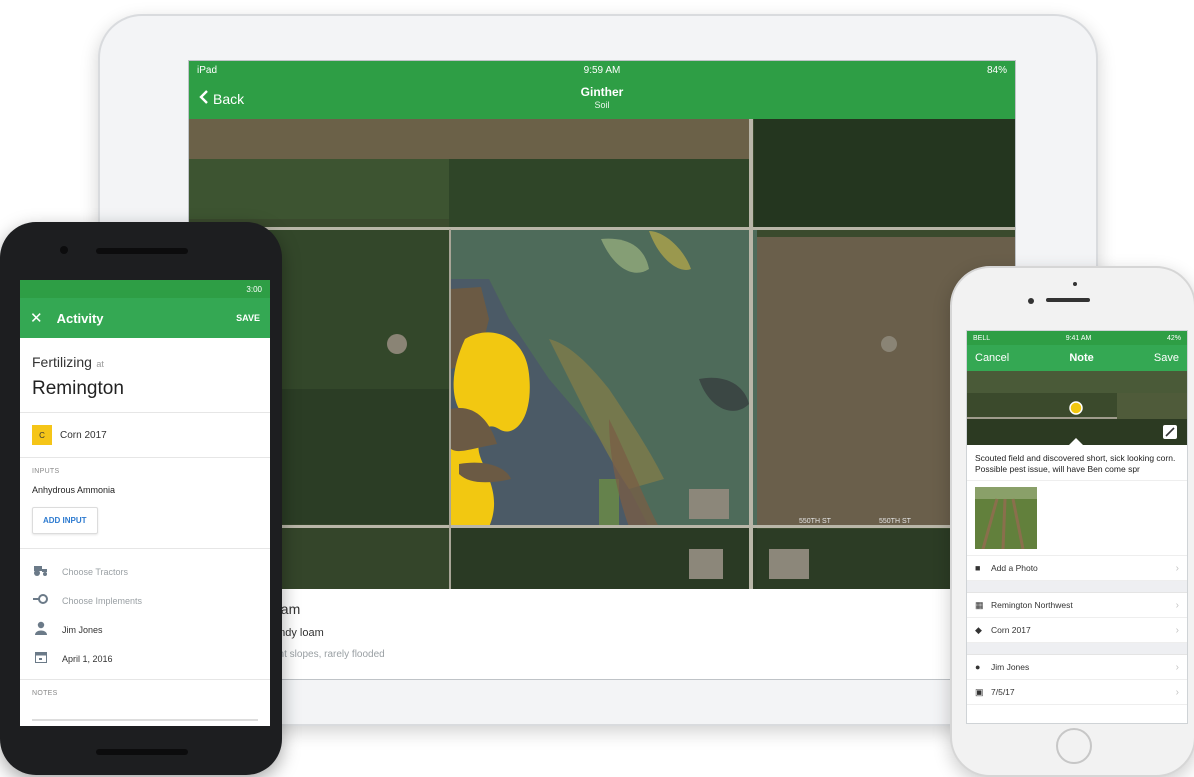  Describe the element at coordinates (145, 289) in the screenshot. I see `android-status-bar: 3:00` at that location.